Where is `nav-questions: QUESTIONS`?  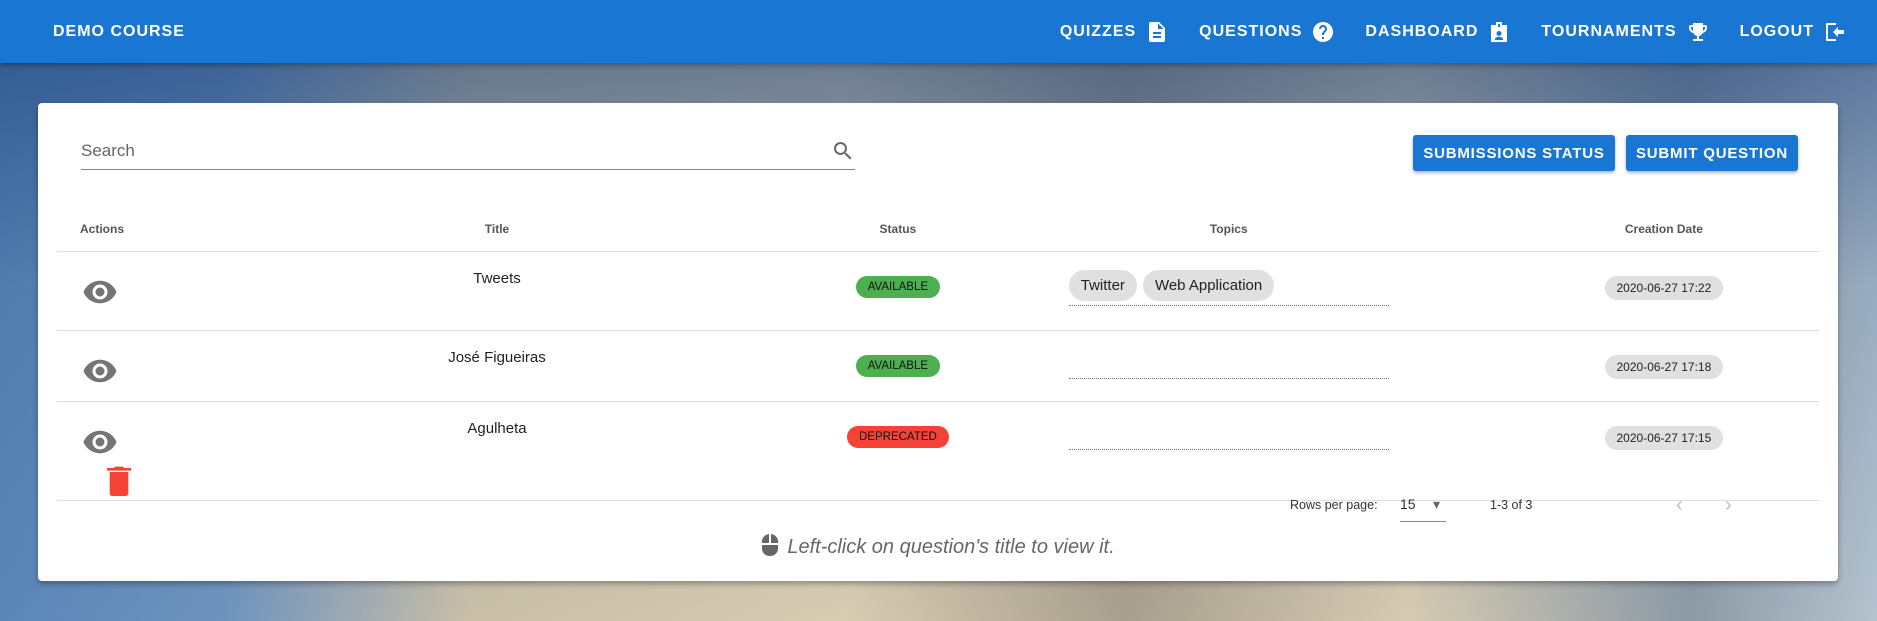
nav-questions: QUESTIONS is located at coordinates (1267, 32).